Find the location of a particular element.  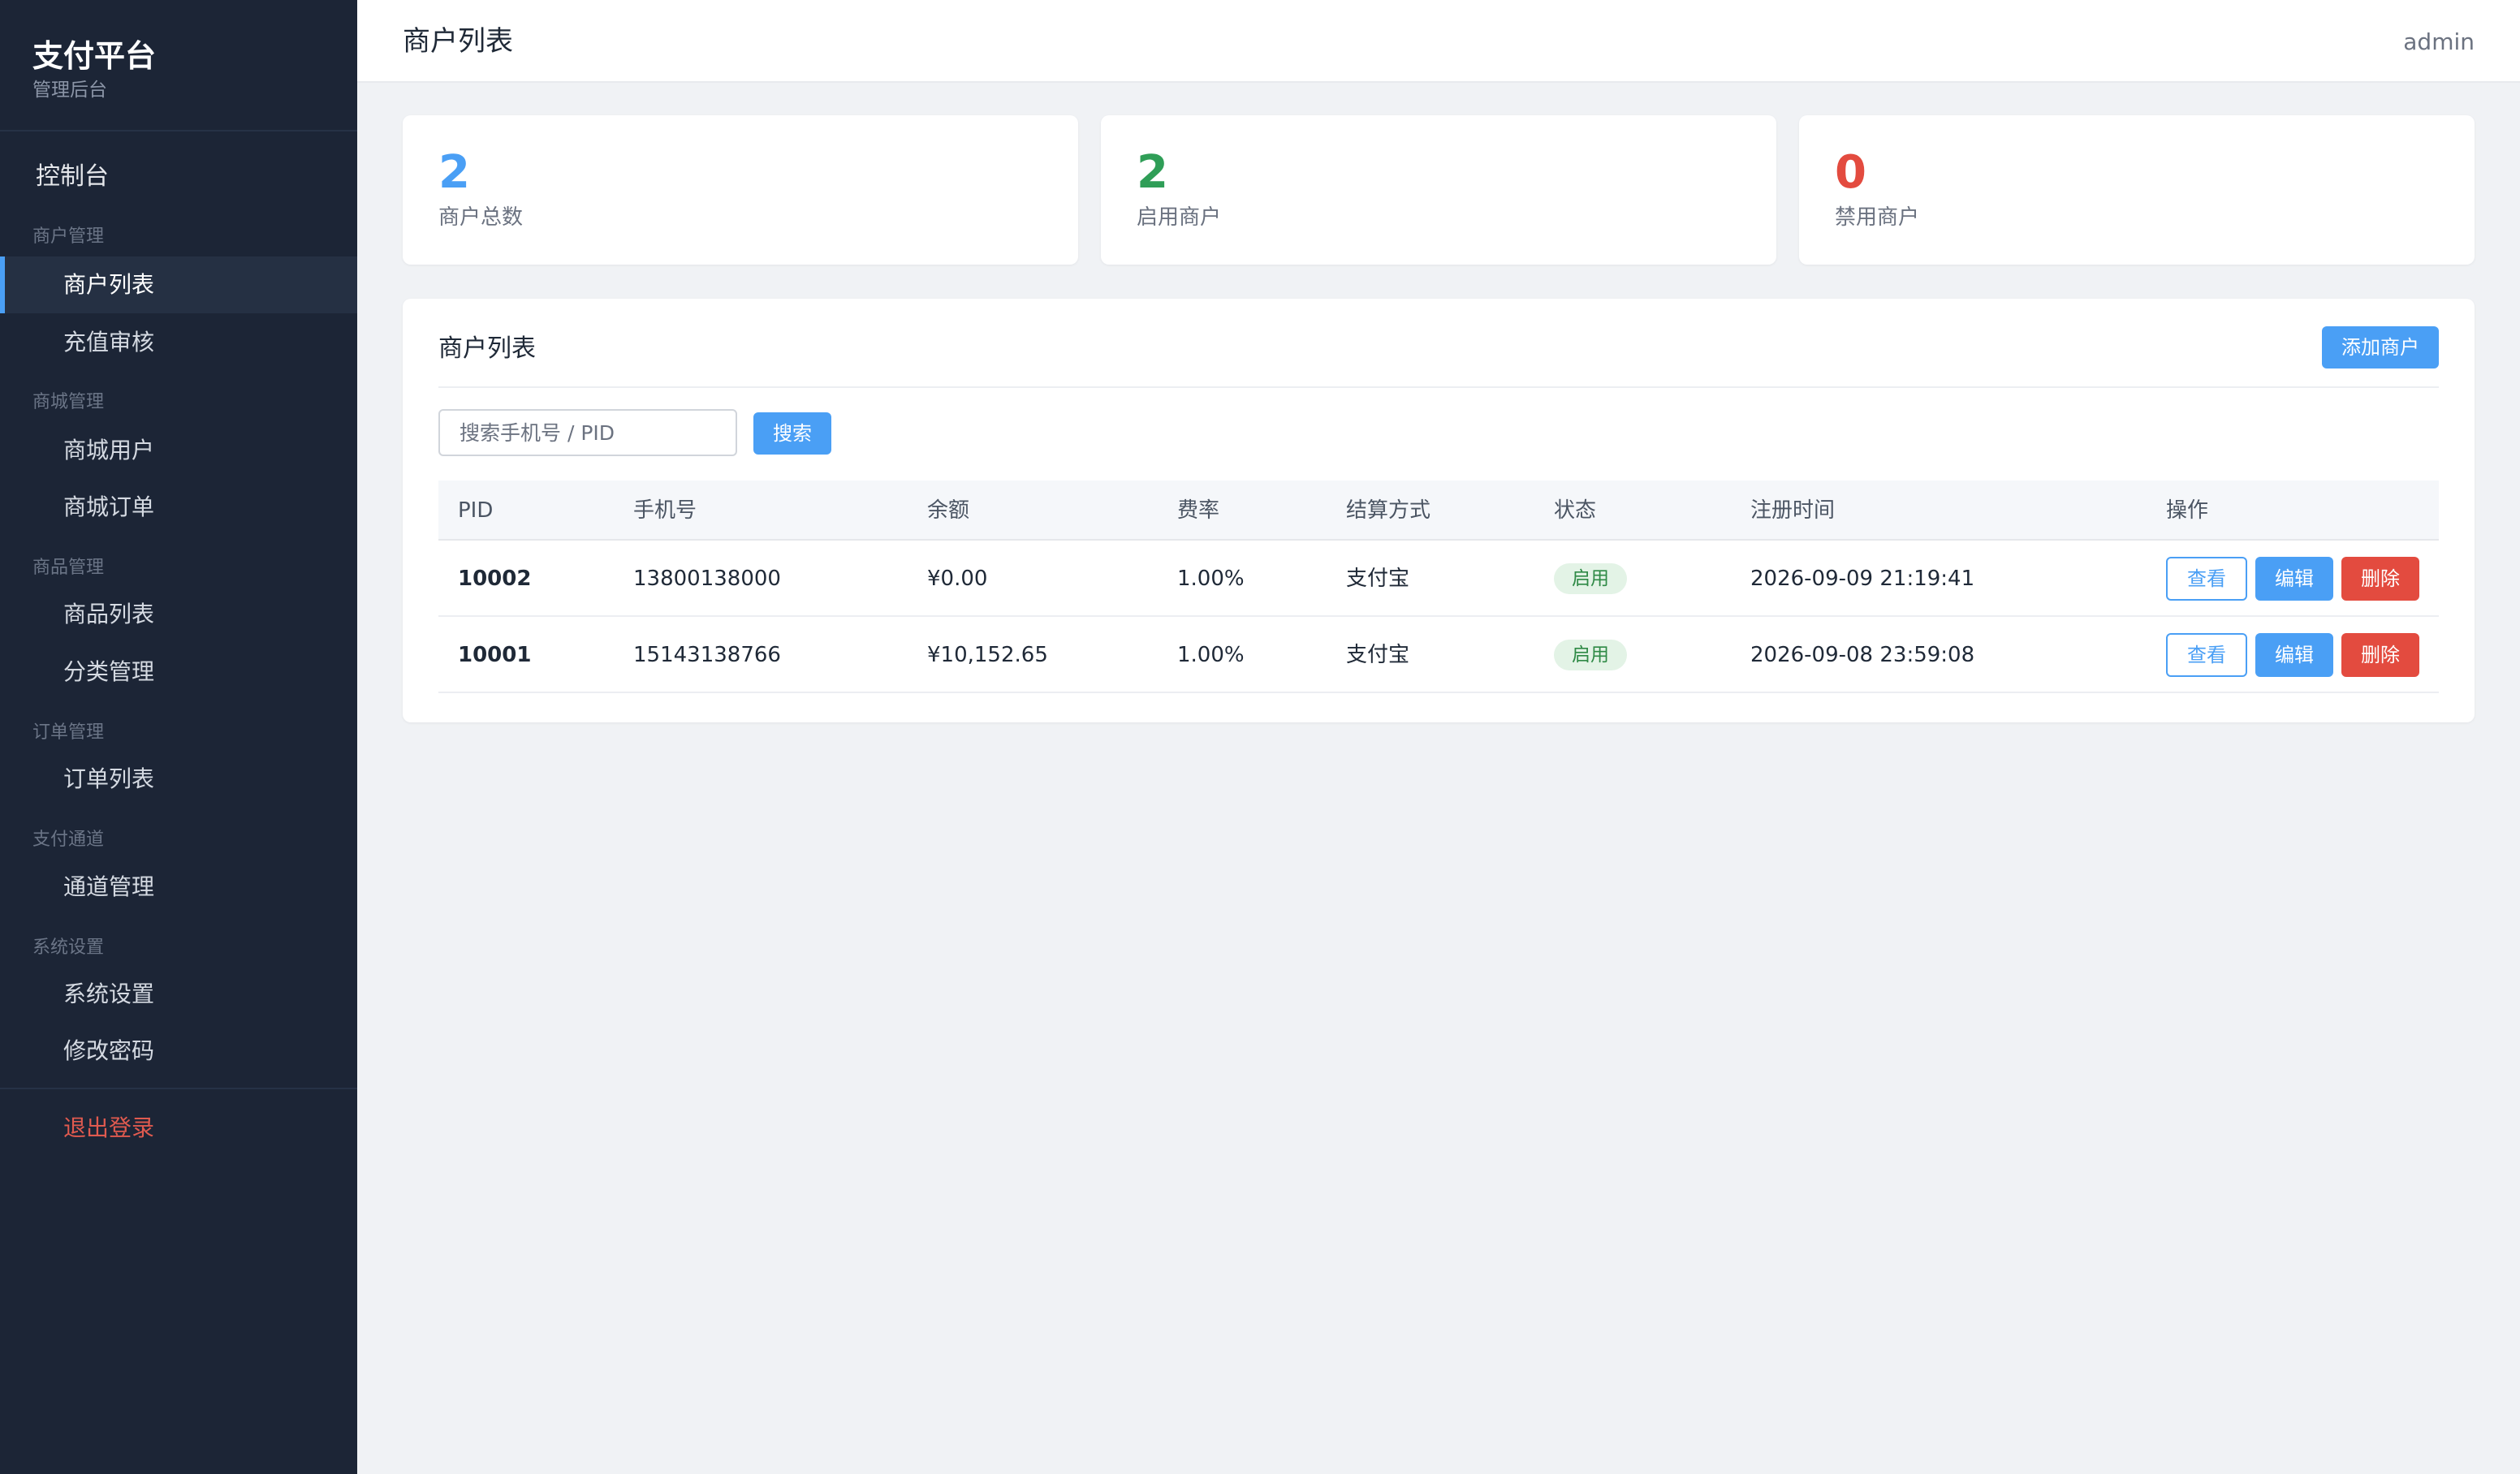

col-phone: 手机号 is located at coordinates (665, 510).